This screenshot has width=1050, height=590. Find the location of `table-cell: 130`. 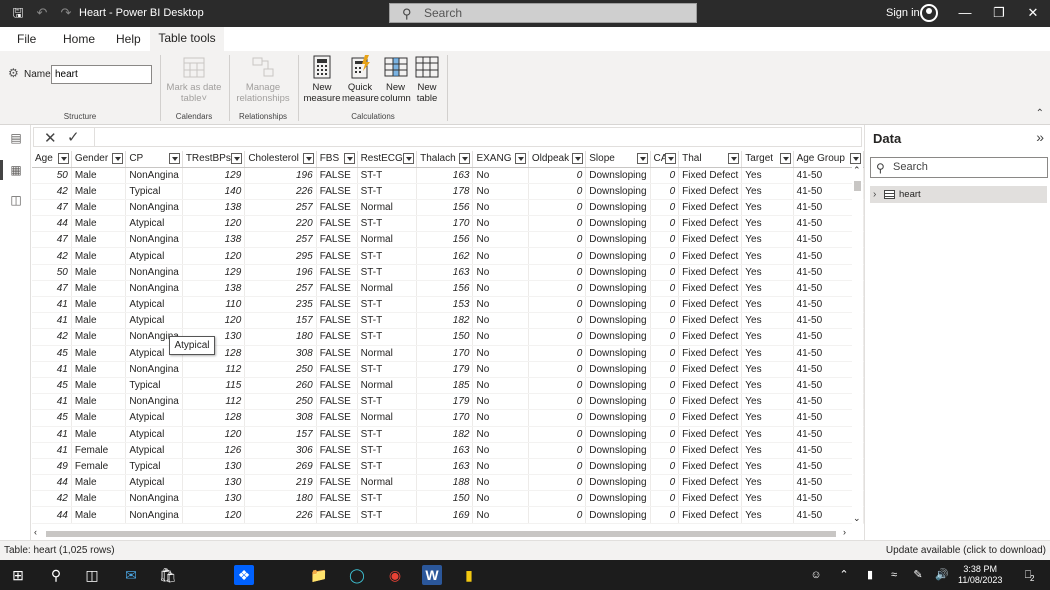

table-cell: 130 is located at coordinates (214, 483).